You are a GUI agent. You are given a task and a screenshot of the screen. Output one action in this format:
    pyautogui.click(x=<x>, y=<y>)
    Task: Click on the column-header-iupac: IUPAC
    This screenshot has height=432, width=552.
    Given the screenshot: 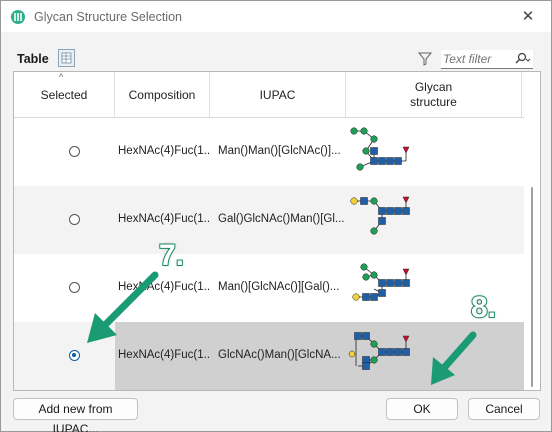 What is the action you would take?
    pyautogui.click(x=278, y=95)
    